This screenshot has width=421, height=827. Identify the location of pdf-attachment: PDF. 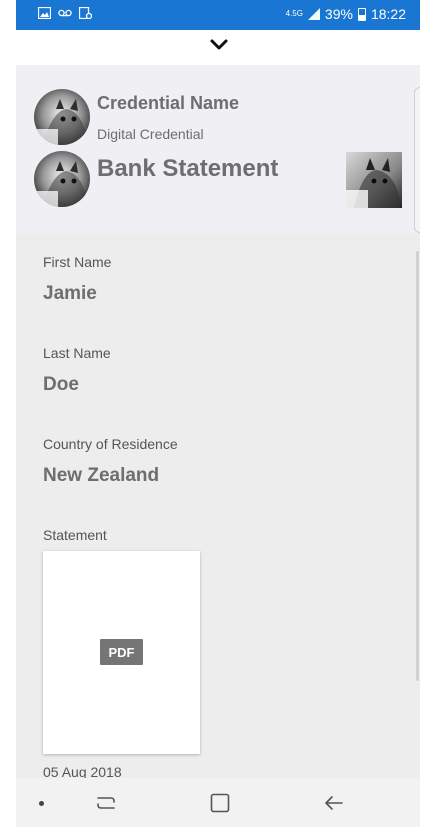
(121, 652).